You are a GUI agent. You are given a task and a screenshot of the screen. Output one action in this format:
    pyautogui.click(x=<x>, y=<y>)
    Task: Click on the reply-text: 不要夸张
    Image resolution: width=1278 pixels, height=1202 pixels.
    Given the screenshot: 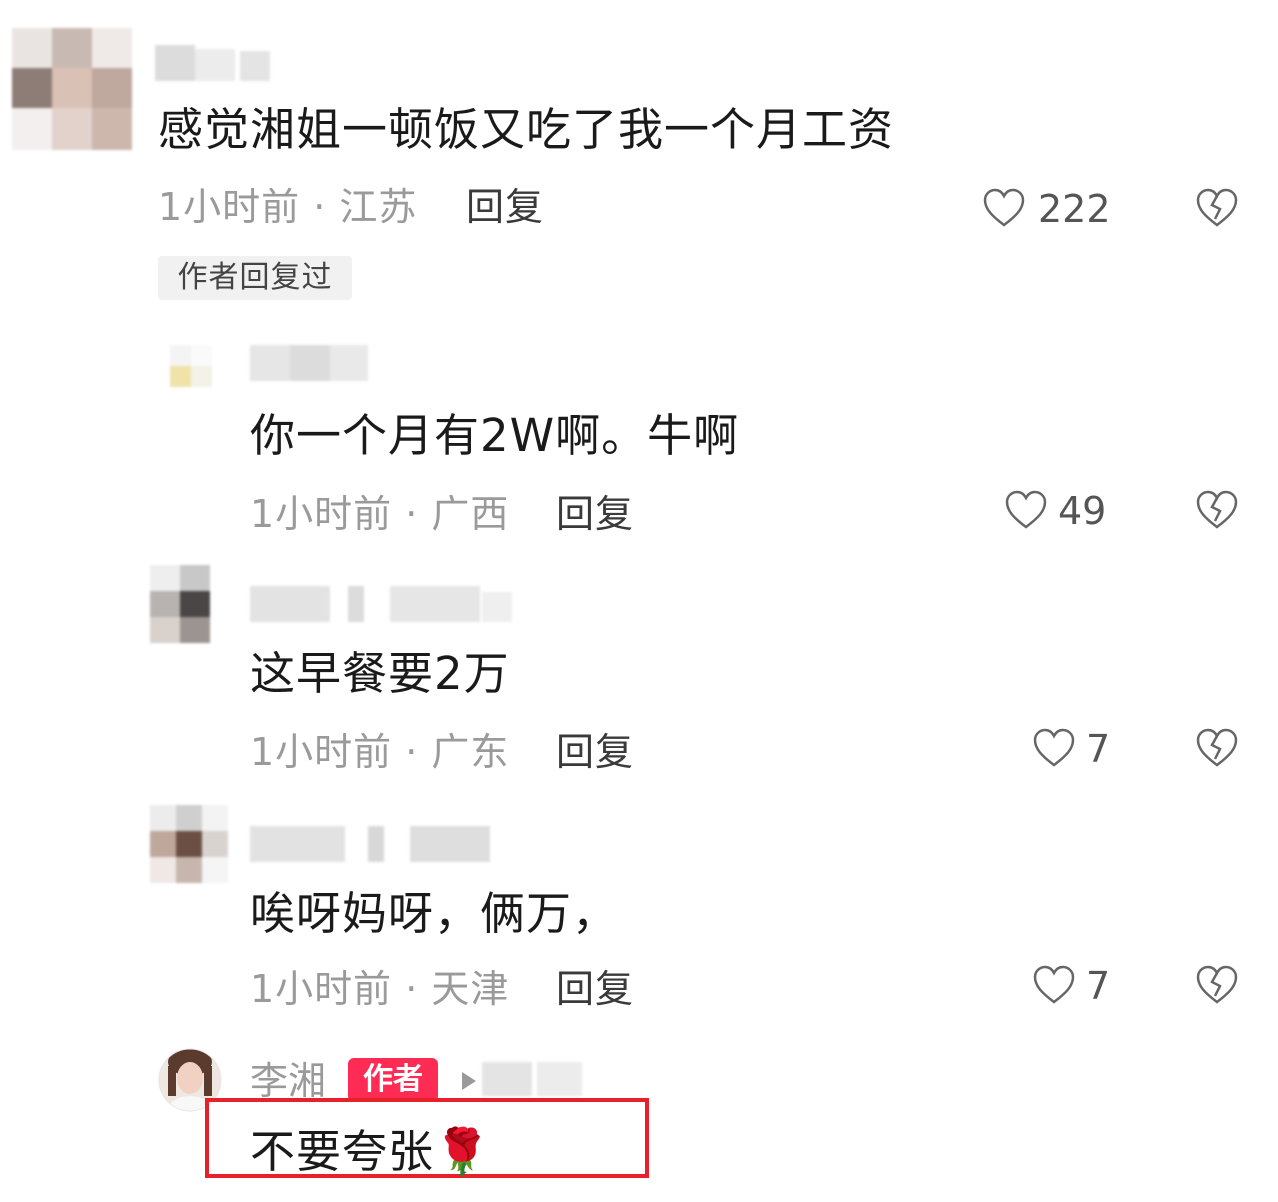 What is the action you would take?
    pyautogui.click(x=342, y=1151)
    